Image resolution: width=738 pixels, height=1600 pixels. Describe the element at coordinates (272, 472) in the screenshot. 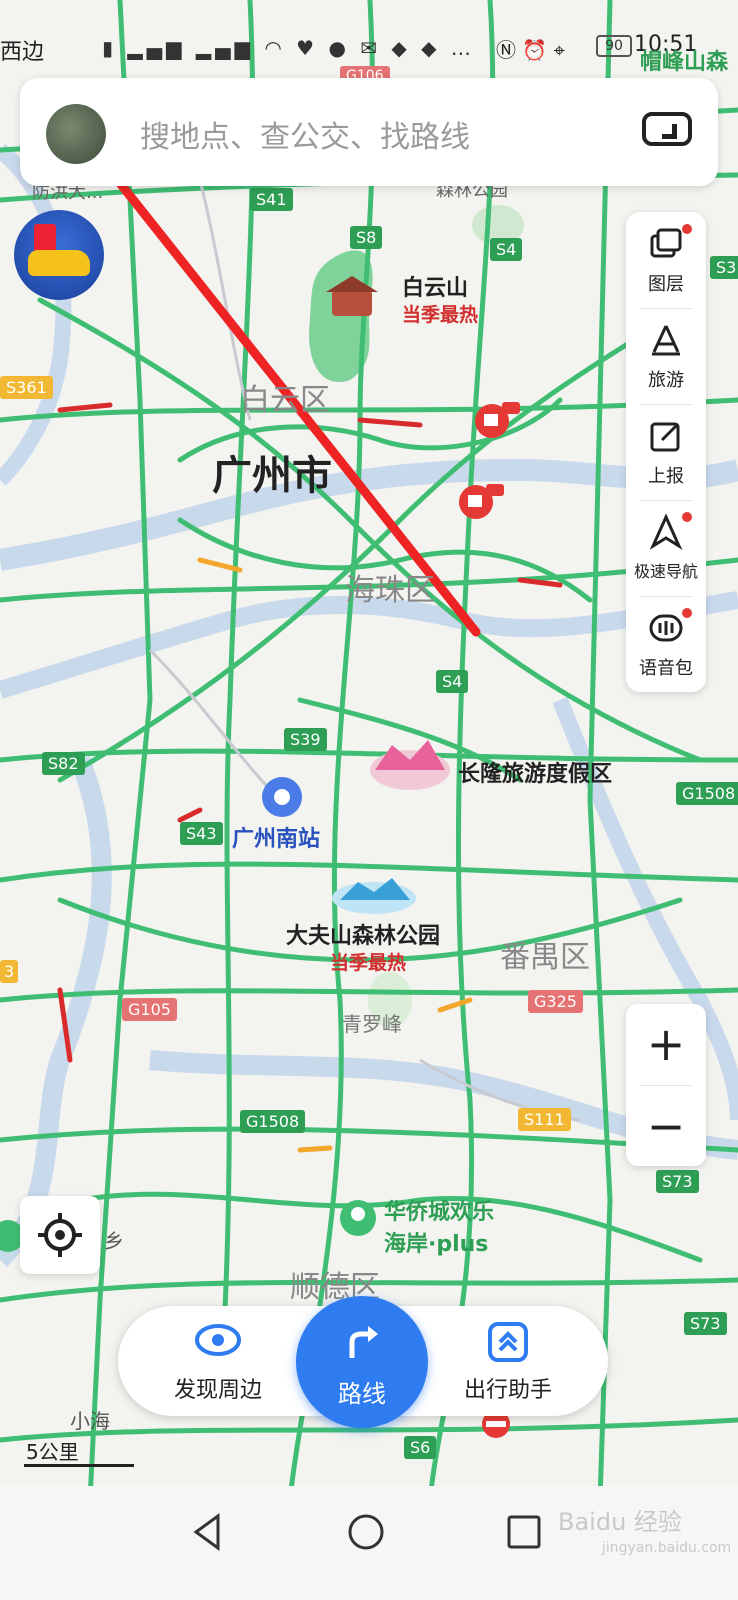

I see `label-guangzhou: 广州市` at that location.